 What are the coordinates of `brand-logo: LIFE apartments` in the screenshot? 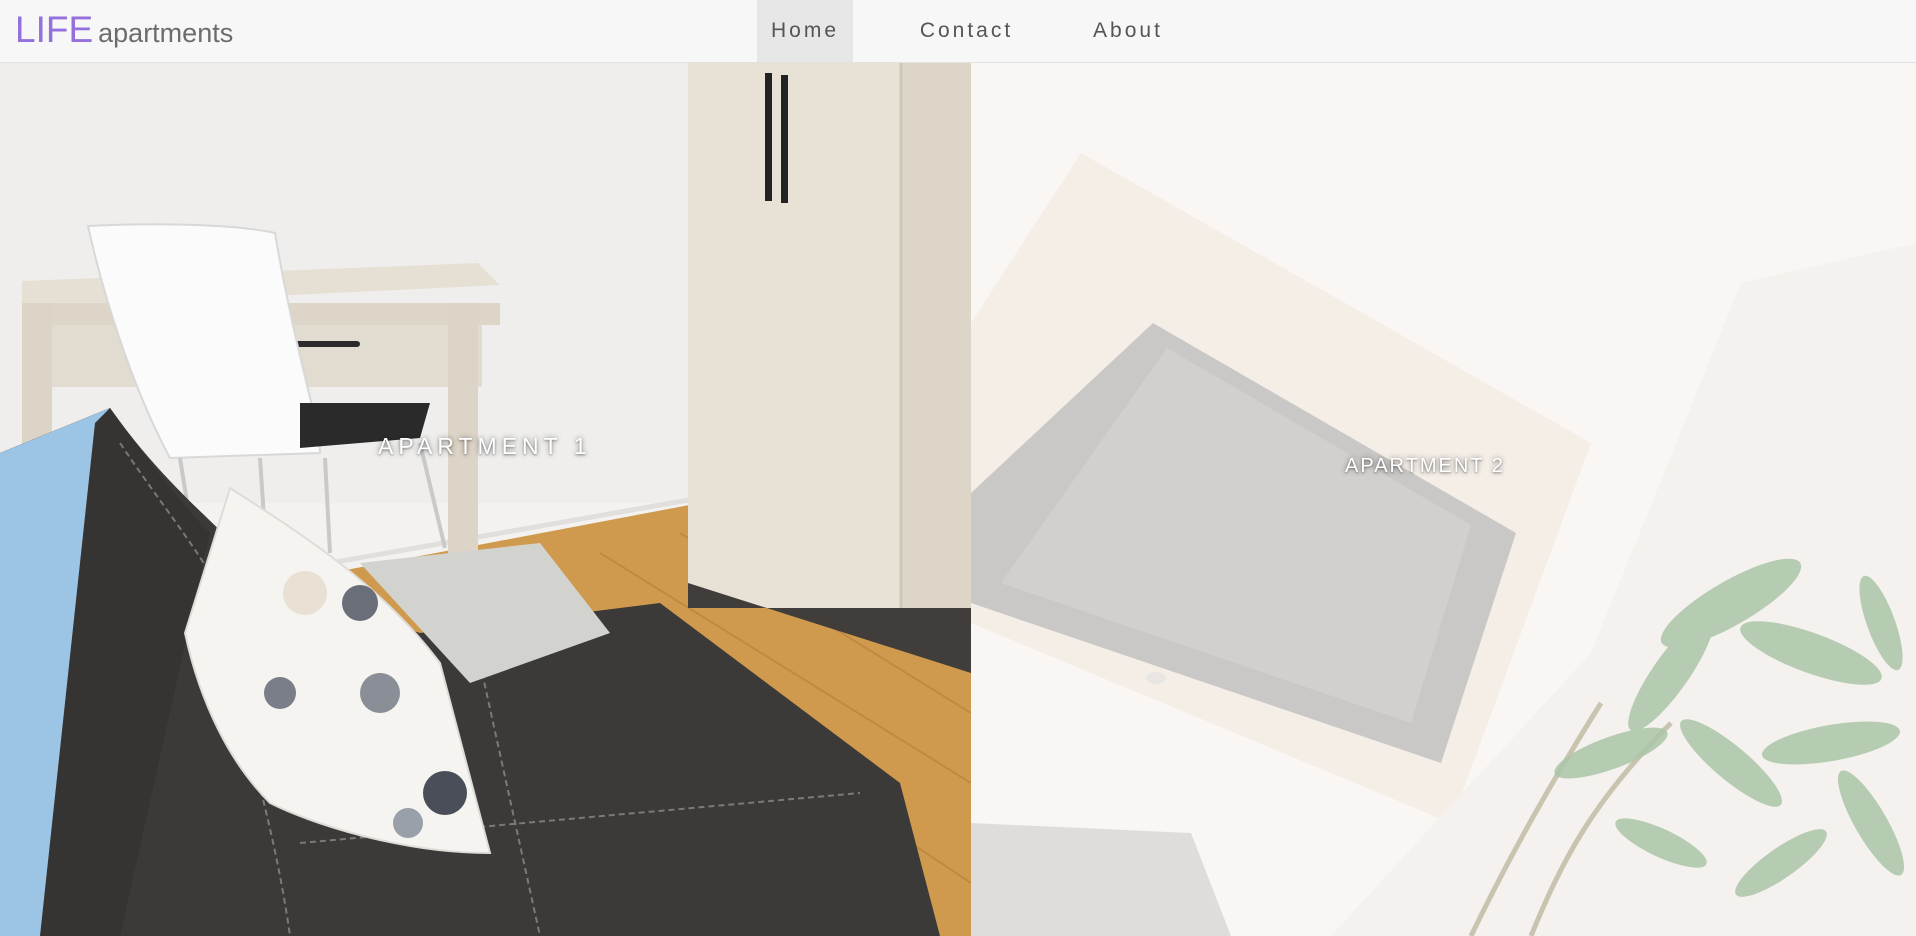 It's located at (124, 30).